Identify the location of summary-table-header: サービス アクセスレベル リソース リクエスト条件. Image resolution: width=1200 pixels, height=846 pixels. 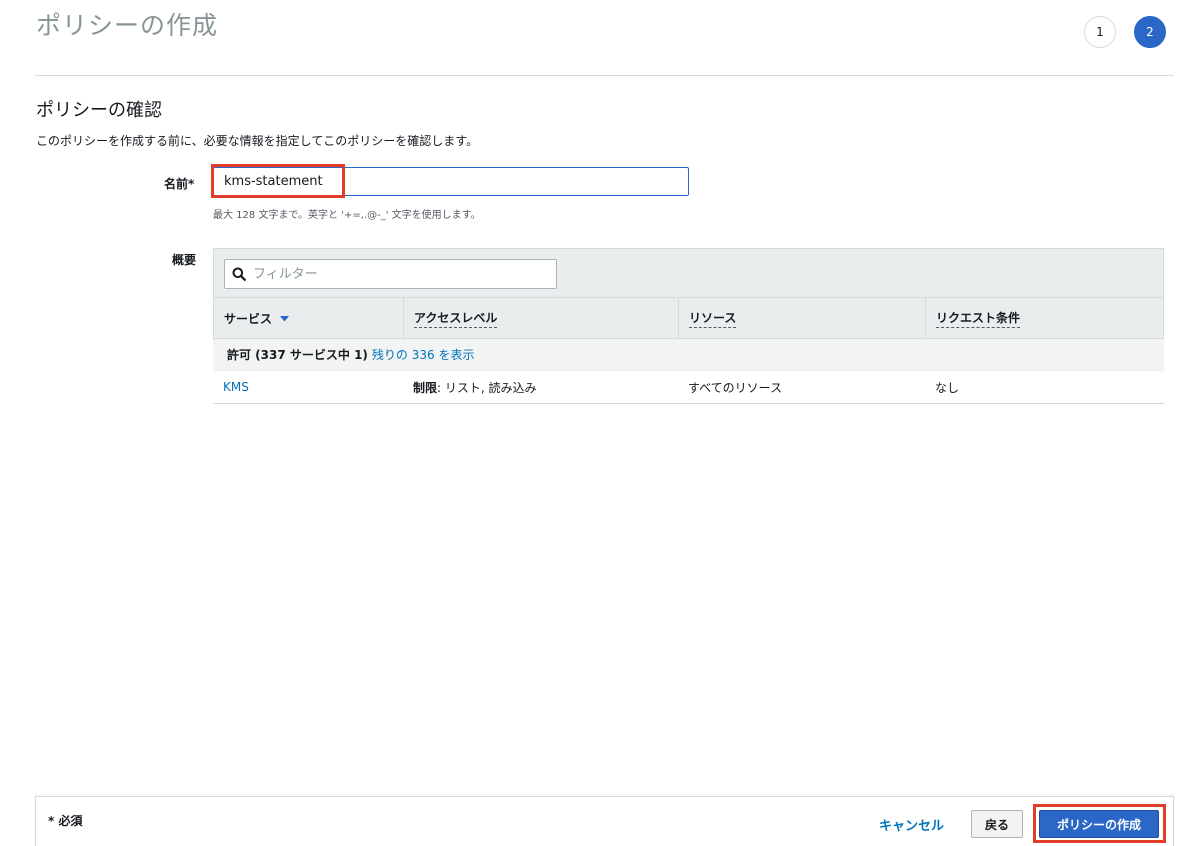
(688, 293).